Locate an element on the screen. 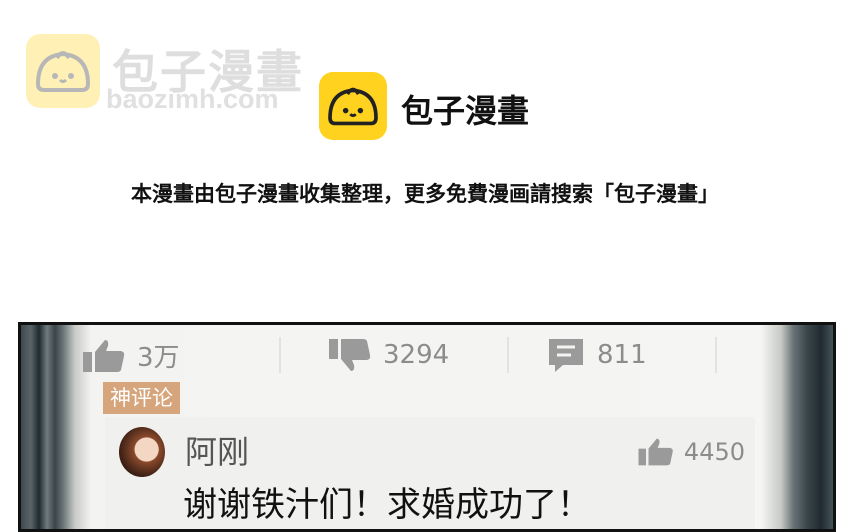  like-count: 3万 is located at coordinates (158, 358).